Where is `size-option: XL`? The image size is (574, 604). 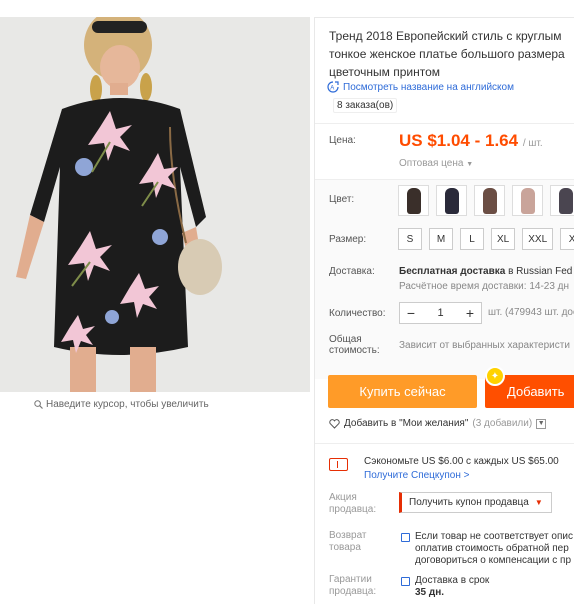
size-option: XL is located at coordinates (503, 239).